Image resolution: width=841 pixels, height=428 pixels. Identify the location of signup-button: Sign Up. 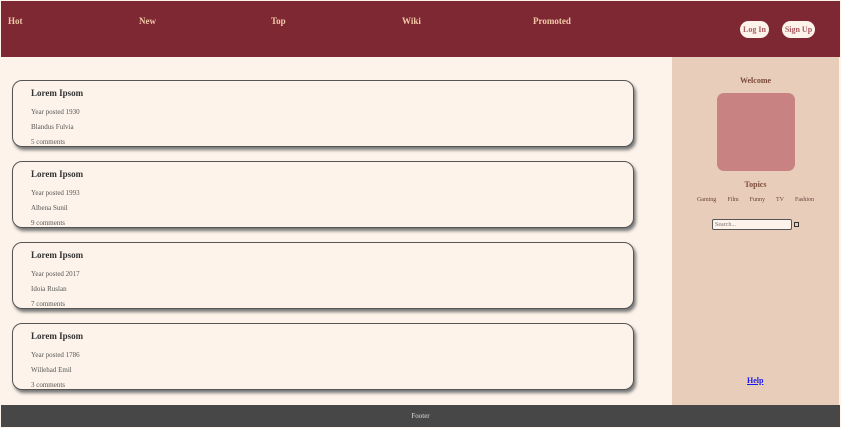
(798, 29).